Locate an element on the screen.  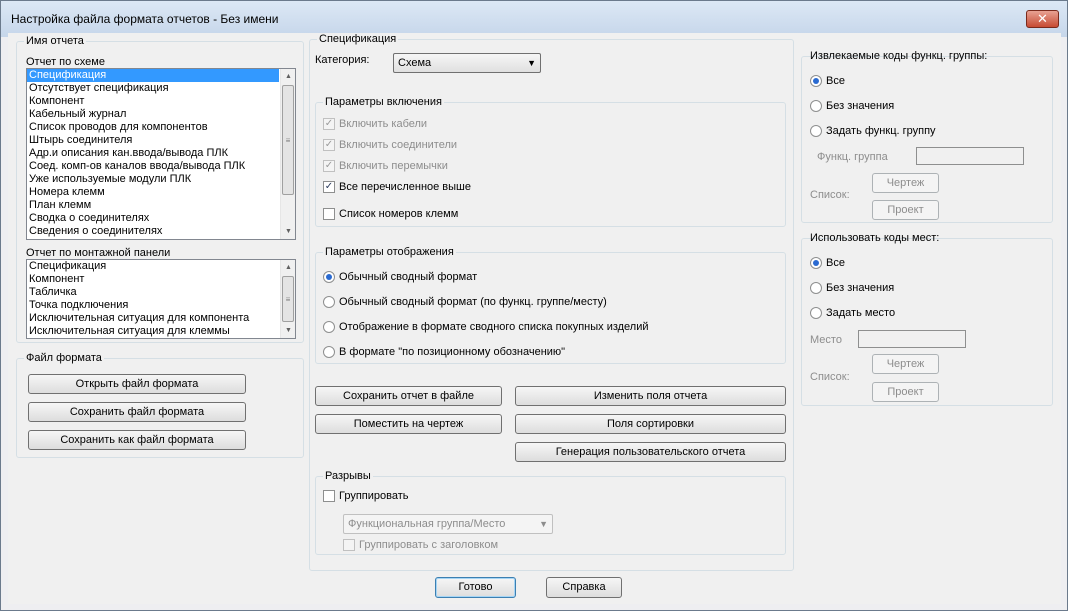
location-all-label: Все is located at coordinates (835, 263).